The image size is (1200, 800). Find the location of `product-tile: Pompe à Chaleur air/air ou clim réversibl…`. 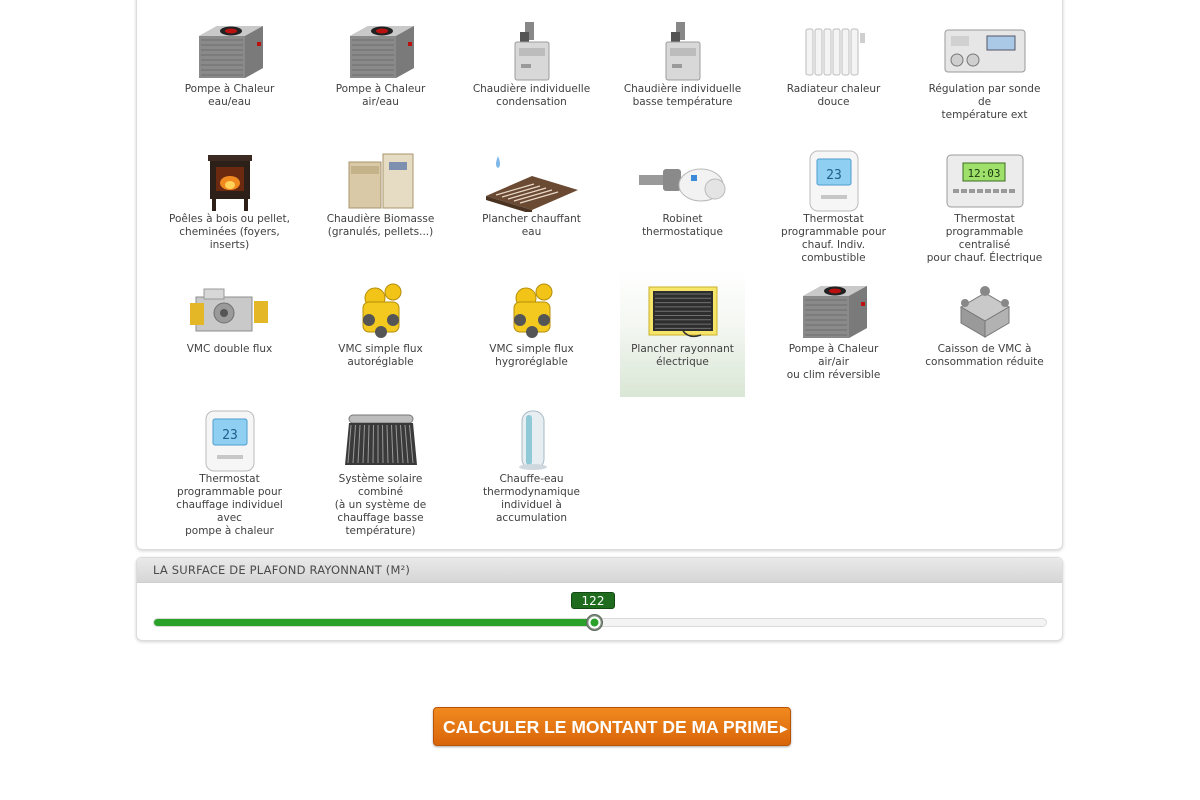

product-tile: Pompe à Chaleur air/air ou clim réversibl… is located at coordinates (833, 333).